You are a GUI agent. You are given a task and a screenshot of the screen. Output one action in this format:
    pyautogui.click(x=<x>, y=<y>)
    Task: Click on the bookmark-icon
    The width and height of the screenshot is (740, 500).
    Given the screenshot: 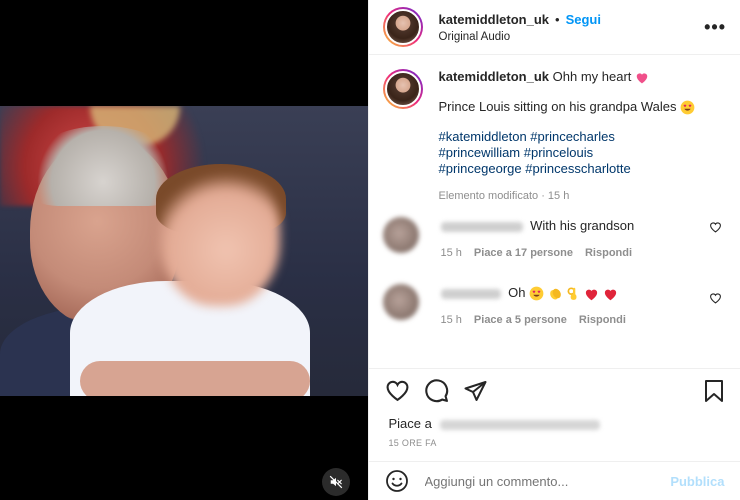 What is the action you would take?
    pyautogui.click(x=713, y=390)
    